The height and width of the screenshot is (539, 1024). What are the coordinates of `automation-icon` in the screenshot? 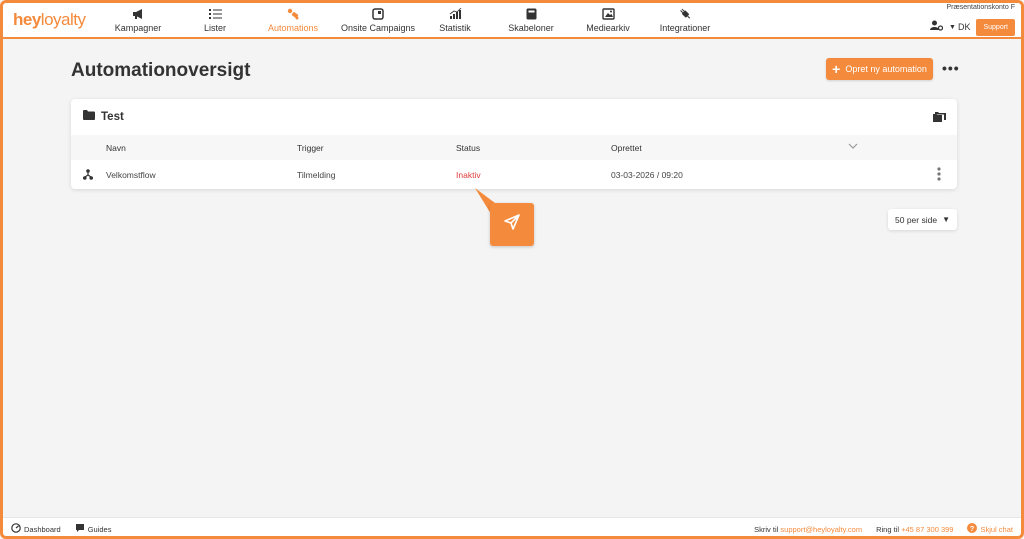 It's located at (293, 13).